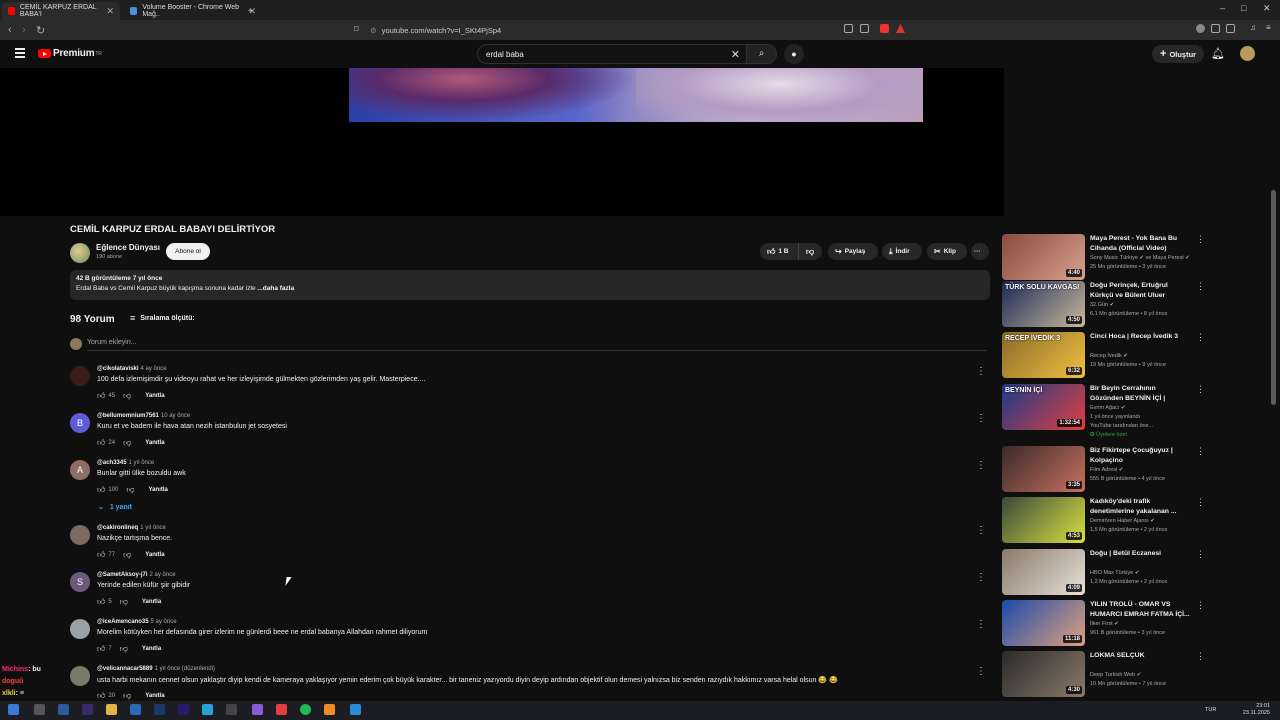  What do you see at coordinates (115, 507) in the screenshot?
I see `show-replies-button: ⌄ 1 yanıt` at bounding box center [115, 507].